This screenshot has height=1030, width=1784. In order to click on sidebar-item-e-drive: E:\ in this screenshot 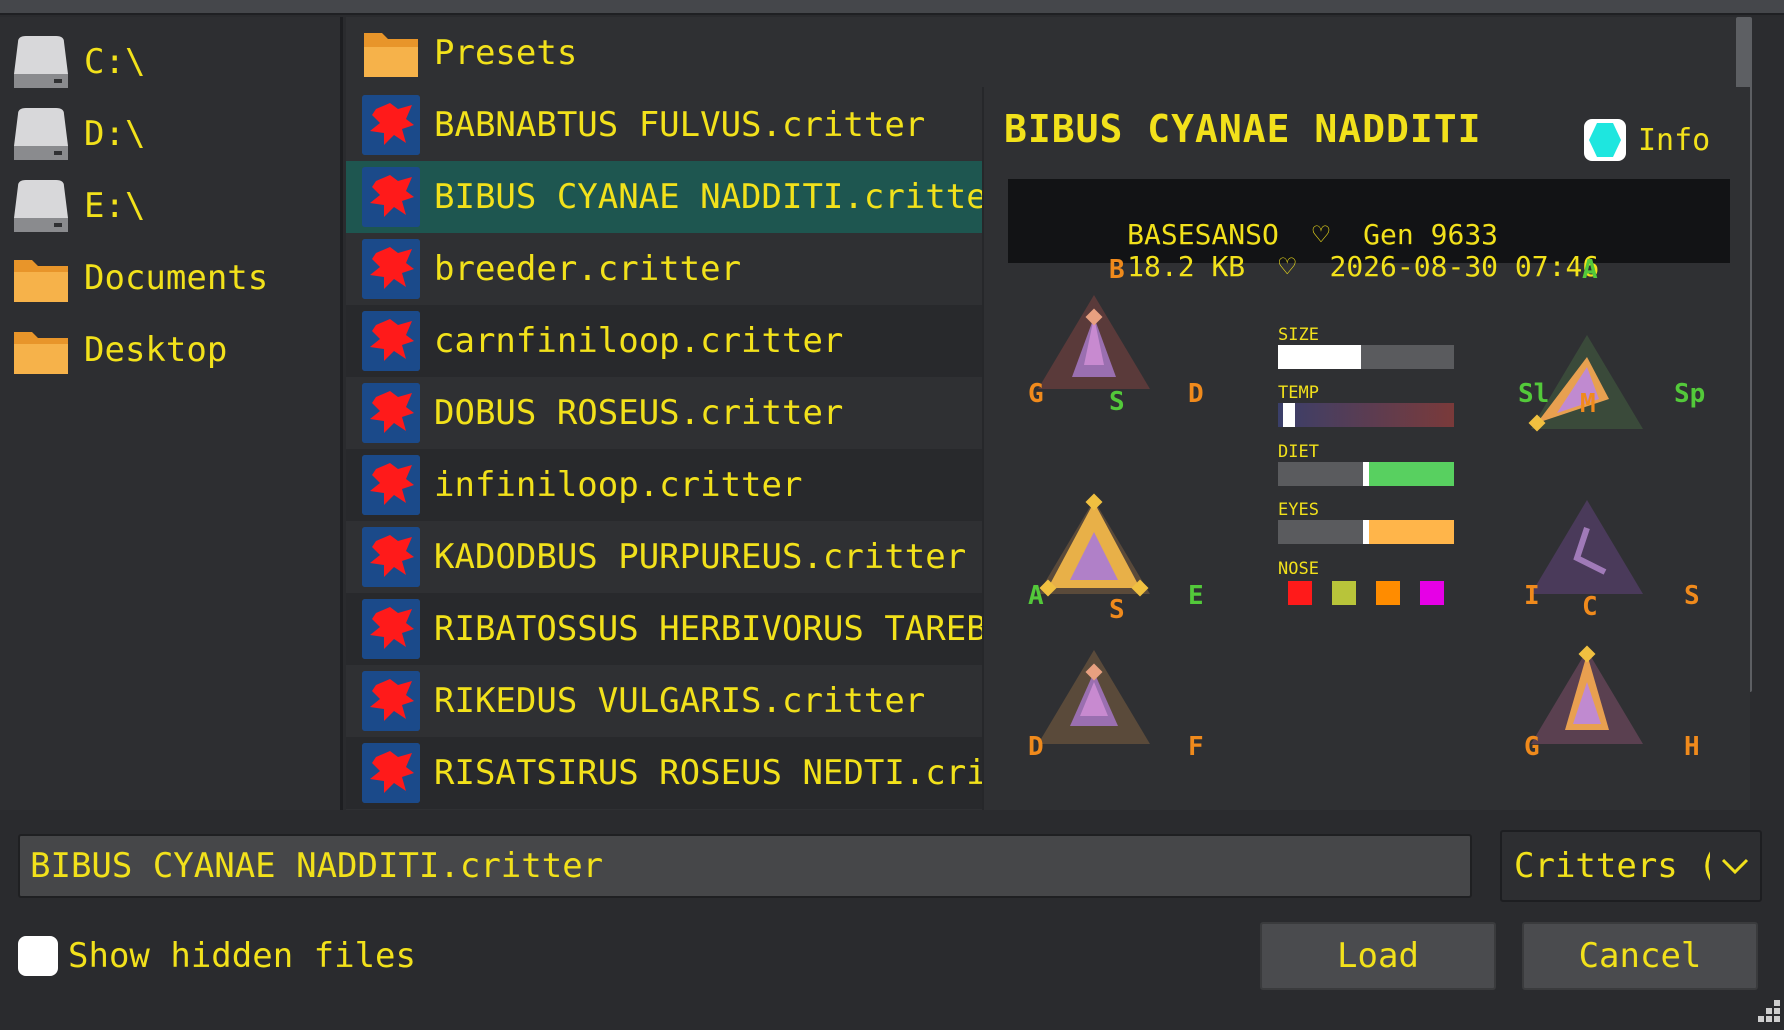, I will do `click(170, 206)`.